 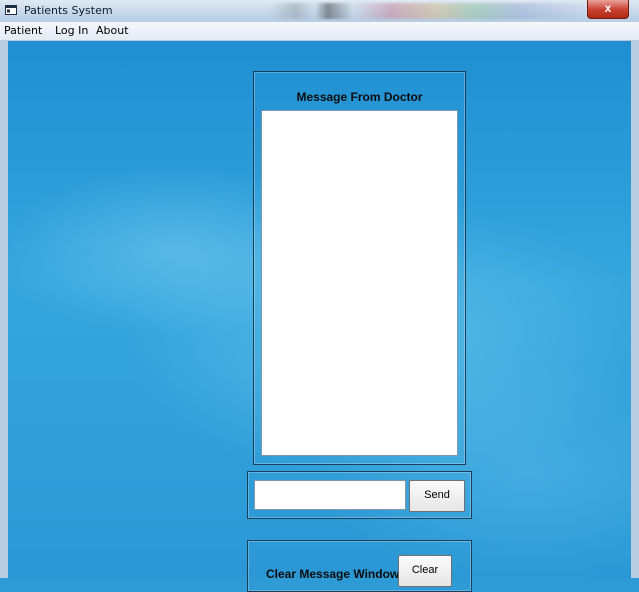 I want to click on title-bar: Patients System x, so click(x=319, y=11).